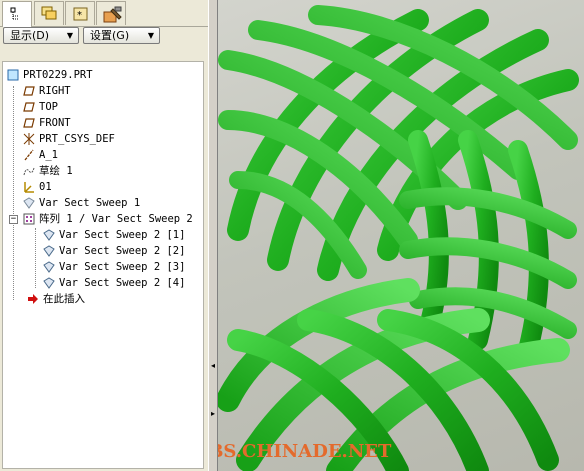 This screenshot has height=471, width=584. What do you see at coordinates (29, 219) in the screenshot?
I see `pattern-icon` at bounding box center [29, 219].